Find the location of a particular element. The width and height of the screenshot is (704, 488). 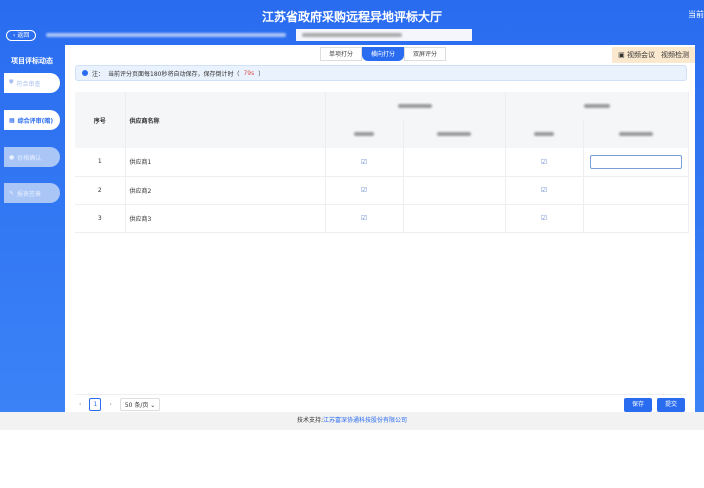

video-meeting-button: ▣ 视频会议 is located at coordinates (636, 55).